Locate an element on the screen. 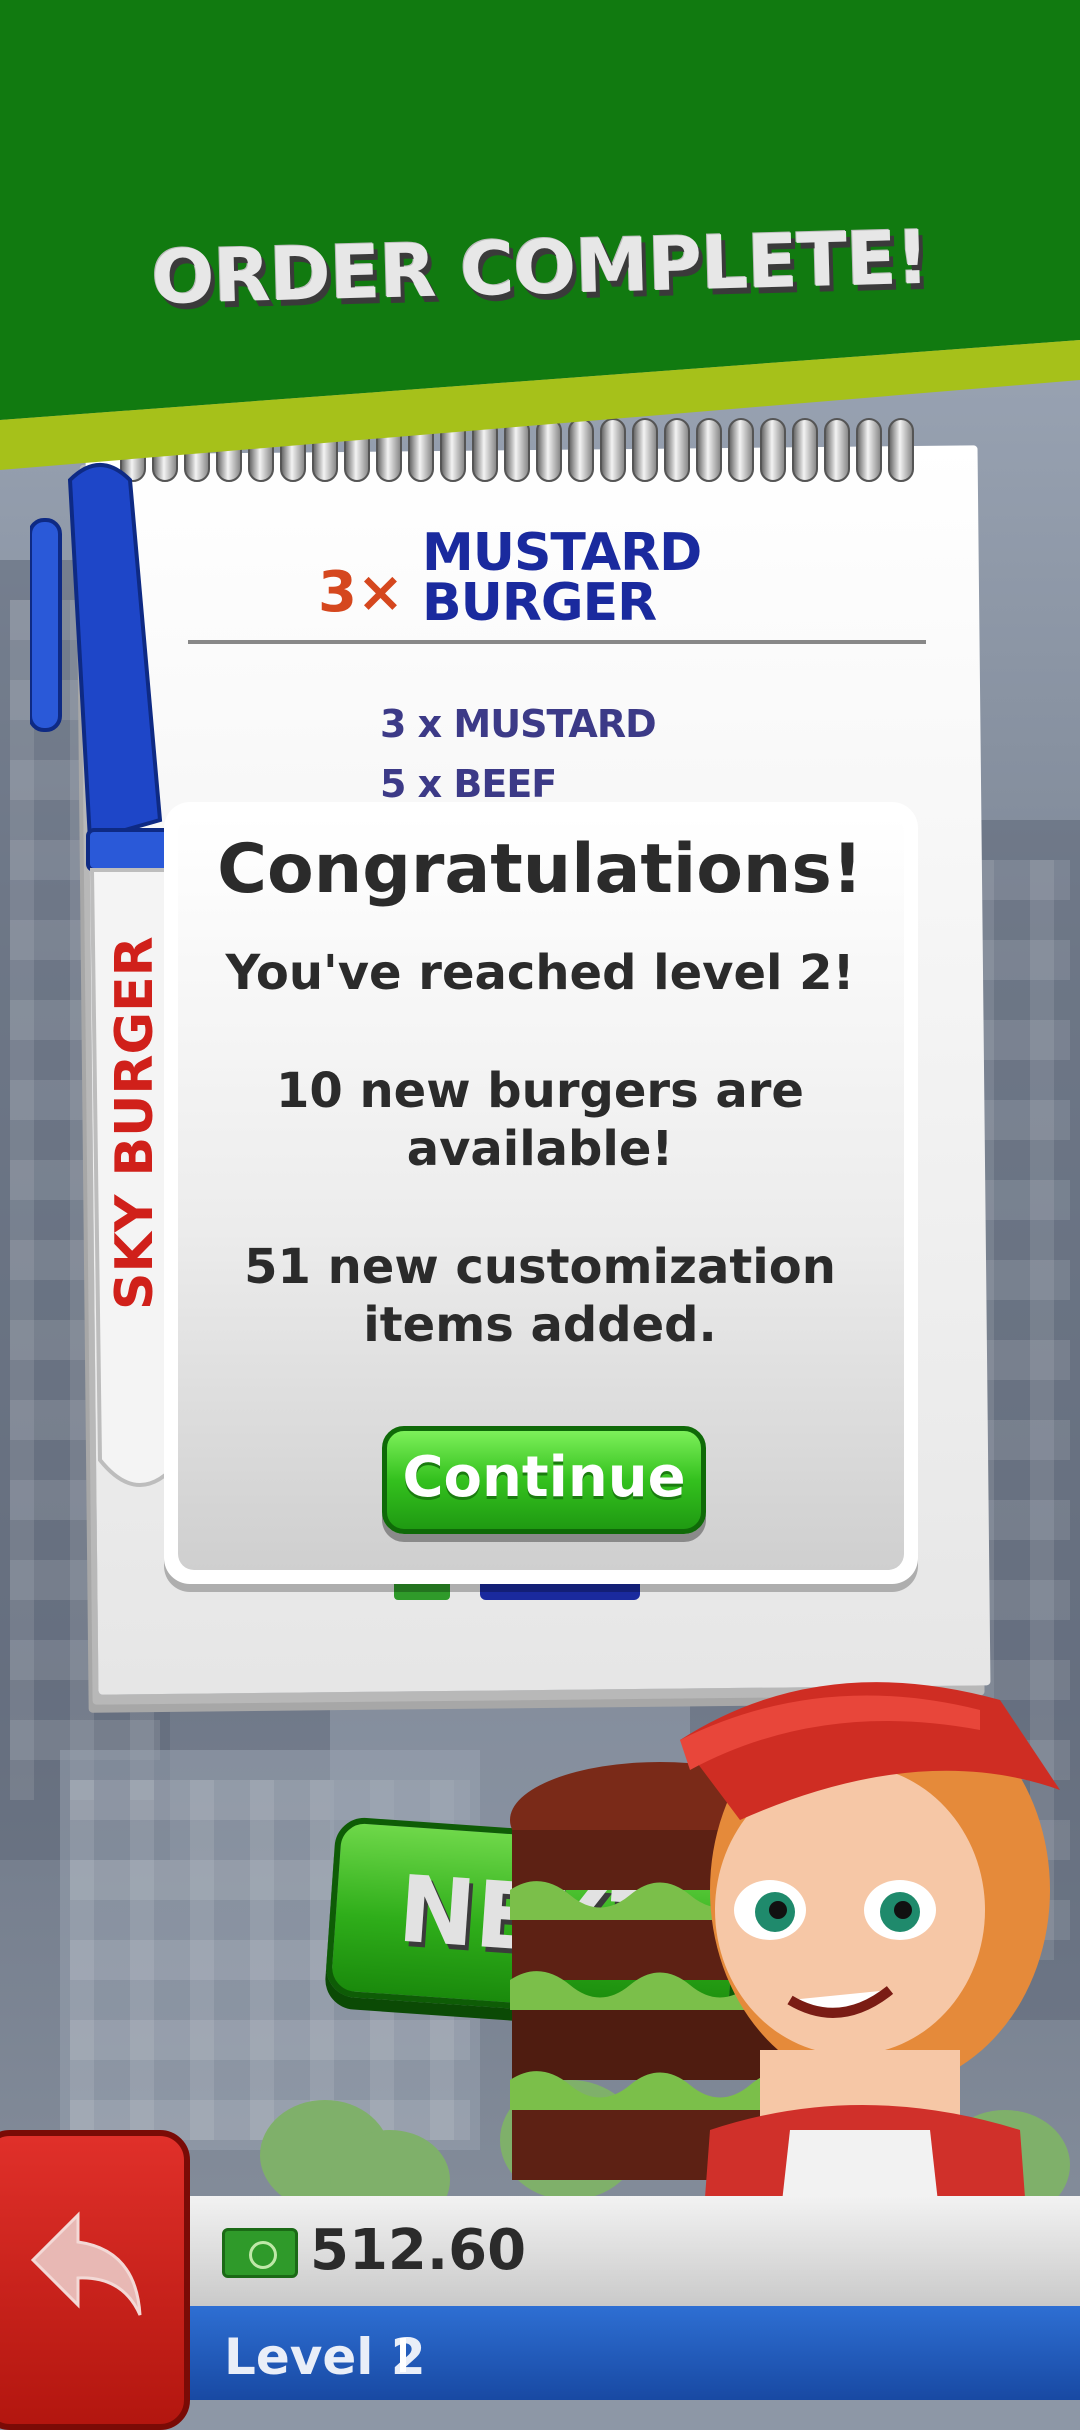 This screenshot has width=1080, height=2430. dialog-burgers-text-line2: available! is located at coordinates (540, 1149).